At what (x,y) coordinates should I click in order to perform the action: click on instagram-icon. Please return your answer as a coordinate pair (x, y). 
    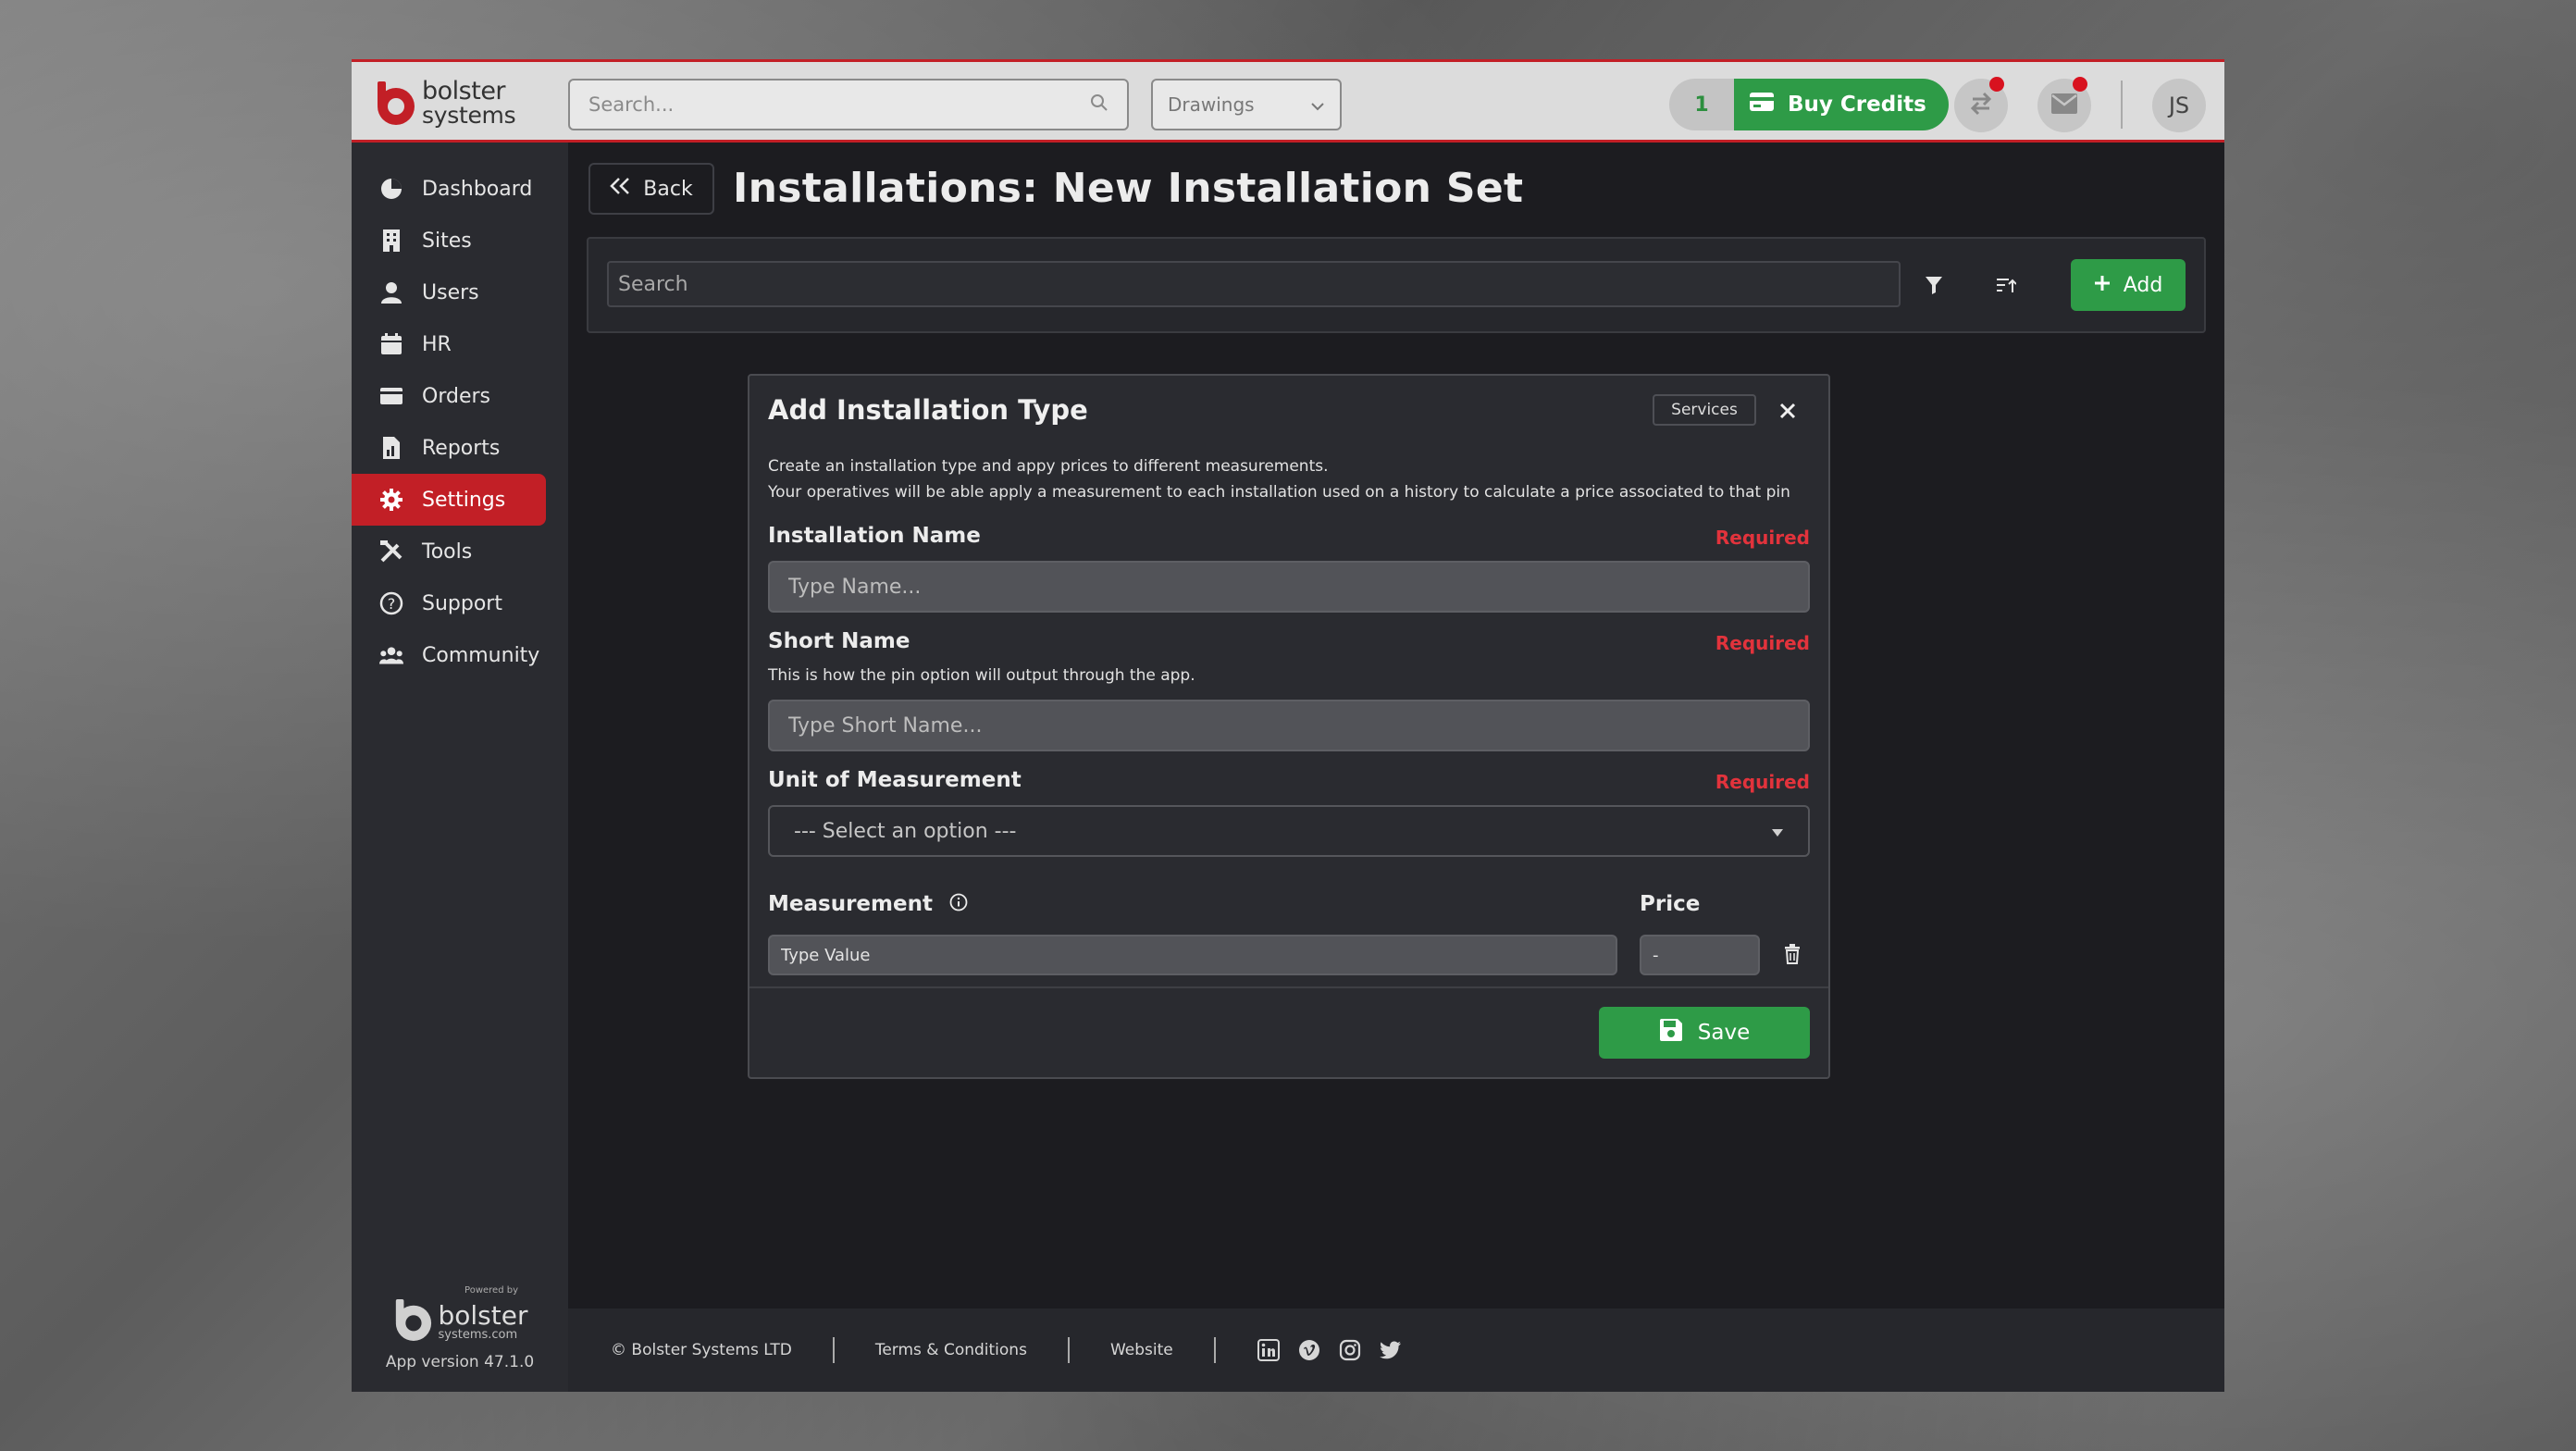
    Looking at the image, I should click on (1350, 1350).